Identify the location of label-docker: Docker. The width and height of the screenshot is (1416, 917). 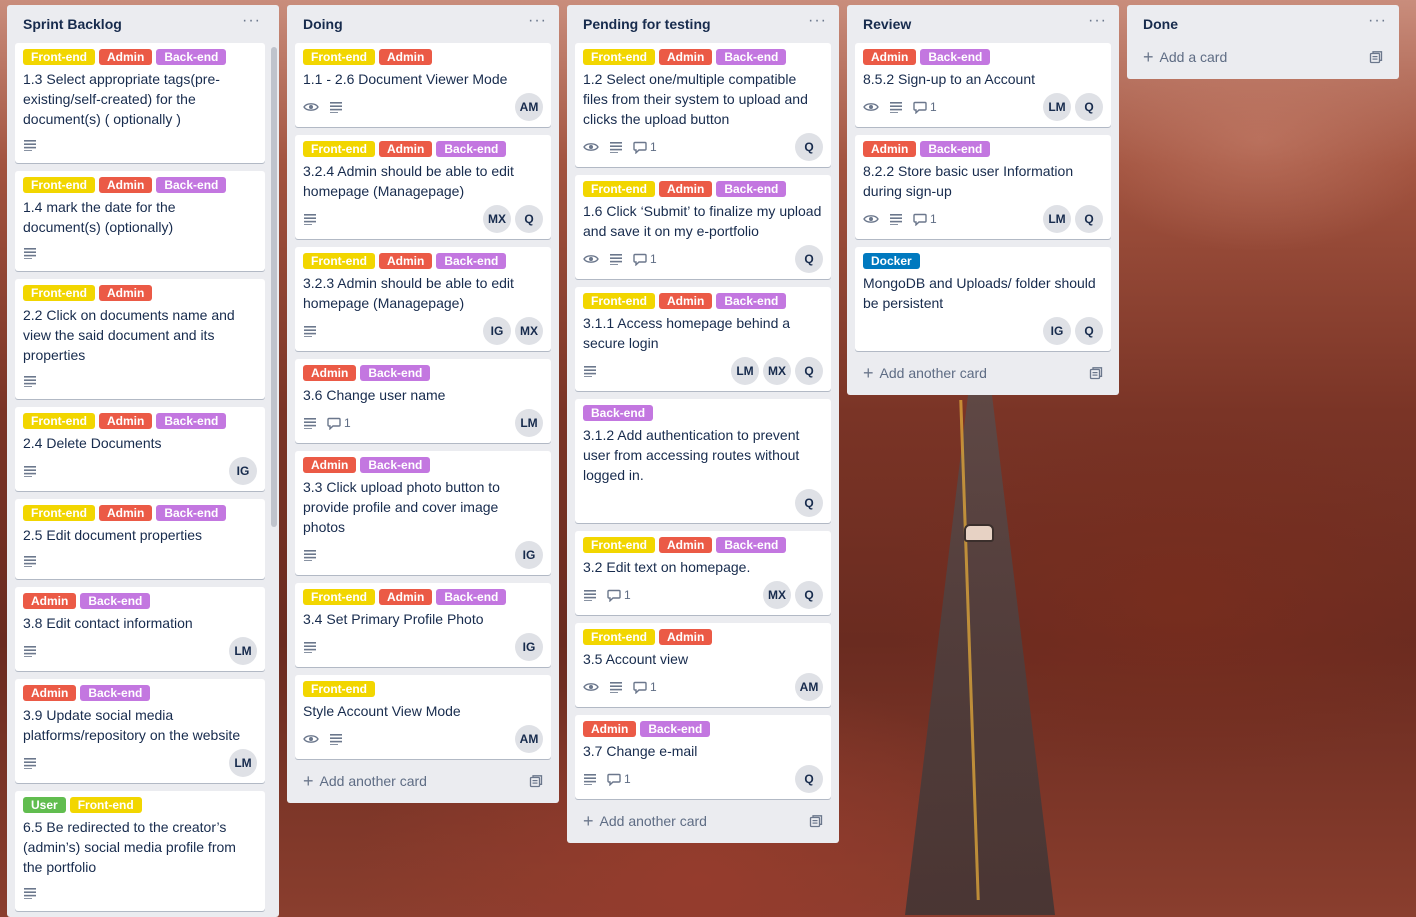
(891, 261).